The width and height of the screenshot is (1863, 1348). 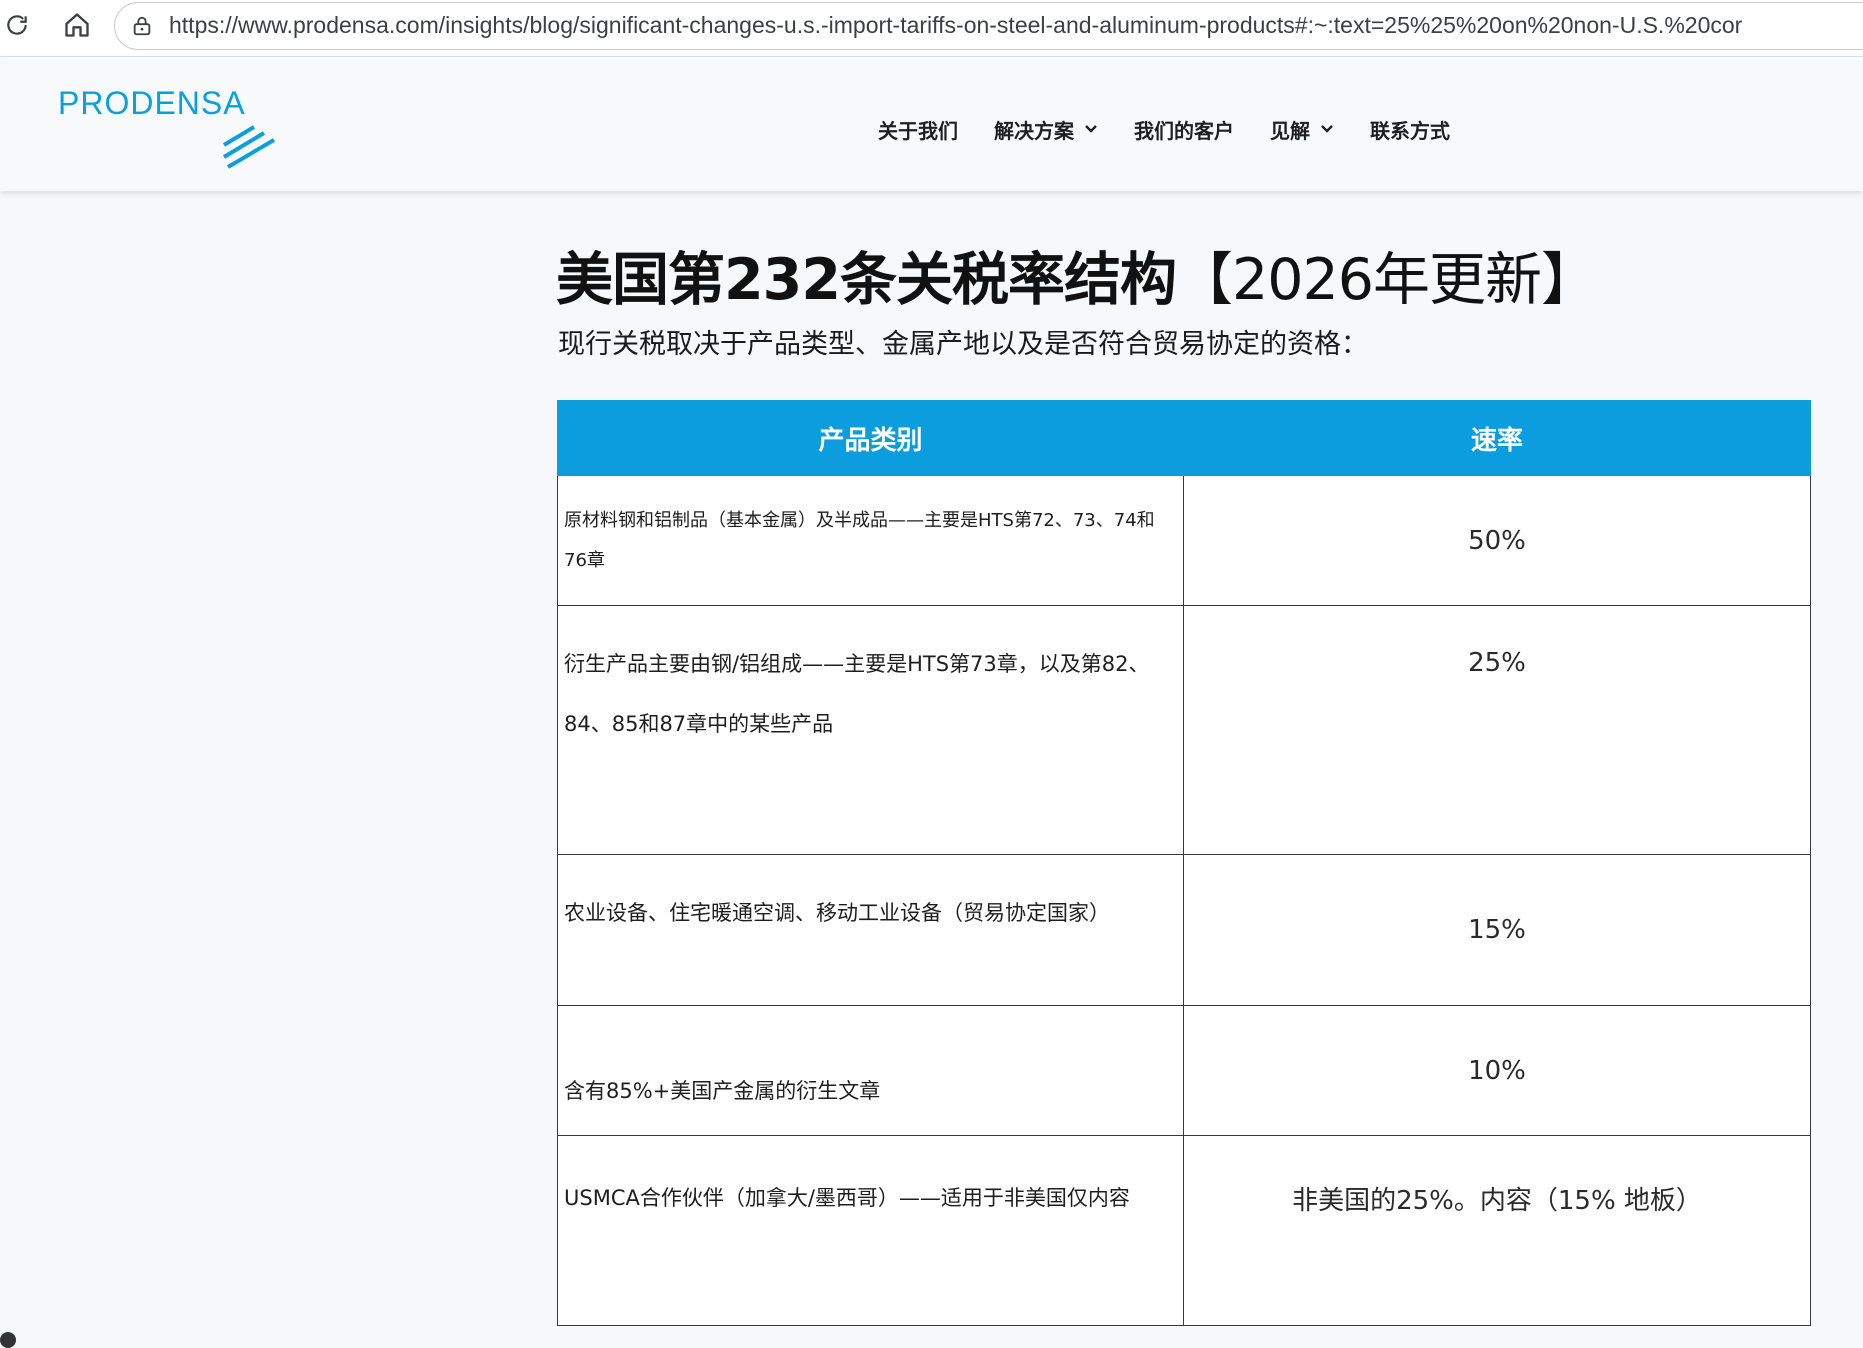 I want to click on category-cell: USMCA合作伙伴（加拿大/墨西哥）——适用于非美国仅内容, so click(x=870, y=1230).